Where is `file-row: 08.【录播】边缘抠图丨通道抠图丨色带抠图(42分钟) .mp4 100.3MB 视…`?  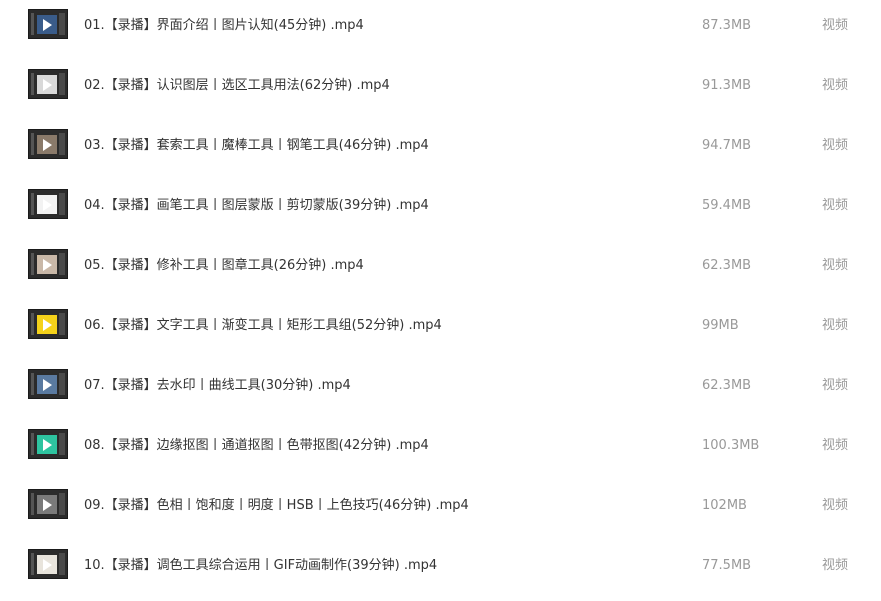 file-row: 08.【录播】边缘抠图丨通道抠图丨色带抠图(42分钟) .mp4 100.3MB 视… is located at coordinates (440, 451).